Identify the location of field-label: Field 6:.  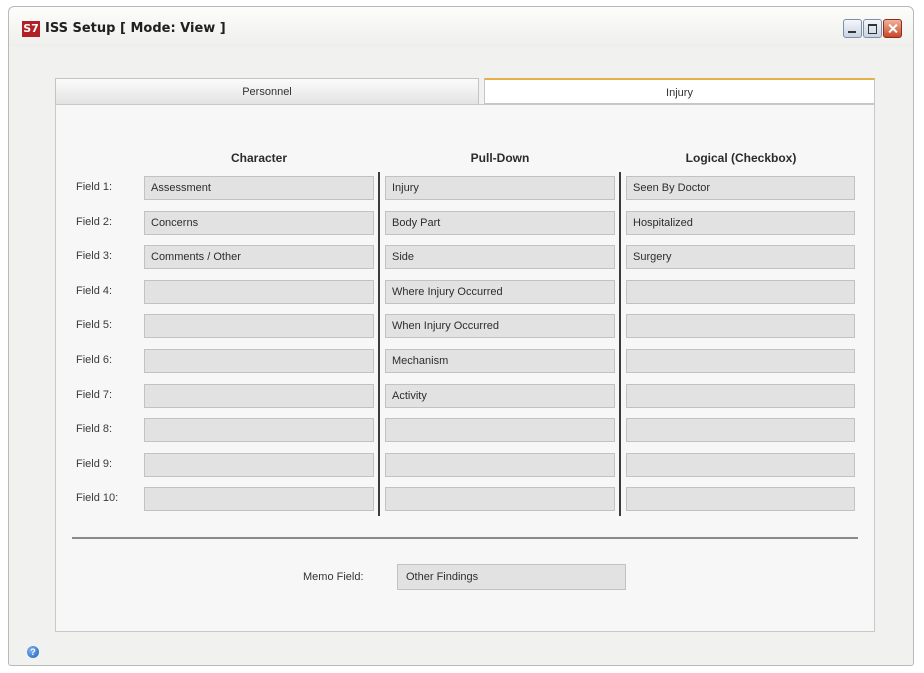
(94, 360).